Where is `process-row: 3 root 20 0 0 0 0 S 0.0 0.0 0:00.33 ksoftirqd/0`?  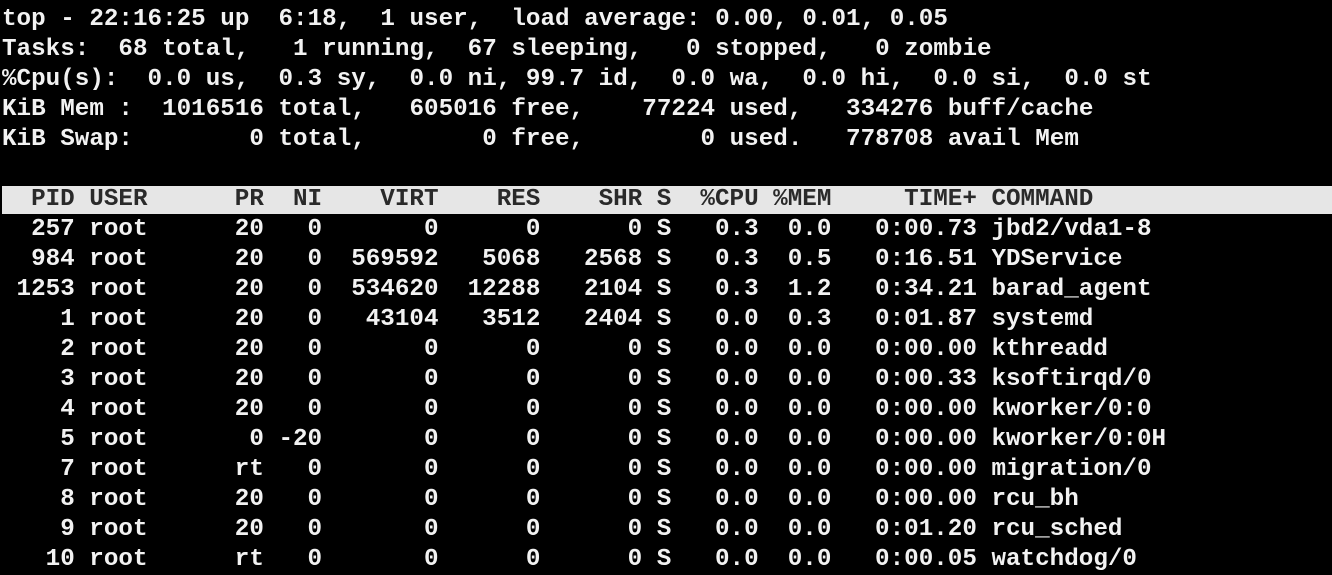 process-row: 3 root 20 0 0 0 0 S 0.0 0.0 0:00.33 ksoftirqd/0 is located at coordinates (577, 380).